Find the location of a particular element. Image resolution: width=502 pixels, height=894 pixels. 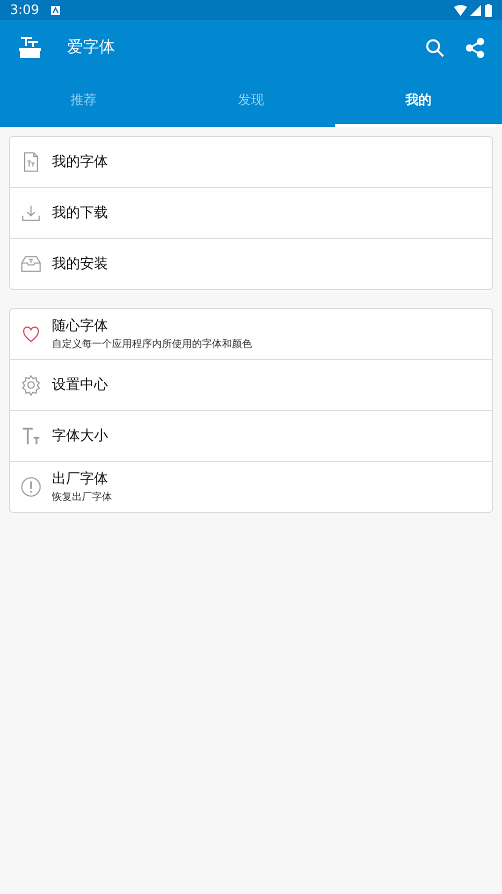

text-size-icon is located at coordinates (31, 436).